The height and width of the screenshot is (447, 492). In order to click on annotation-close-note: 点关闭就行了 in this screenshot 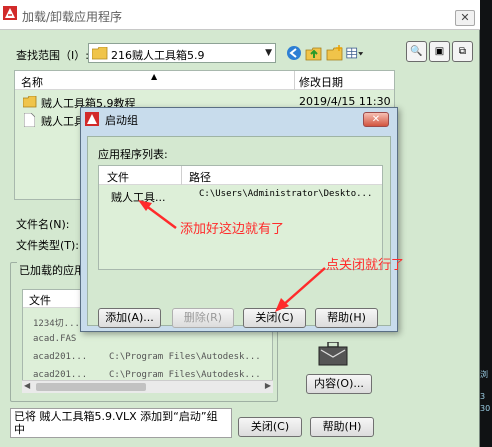, I will do `click(365, 265)`.